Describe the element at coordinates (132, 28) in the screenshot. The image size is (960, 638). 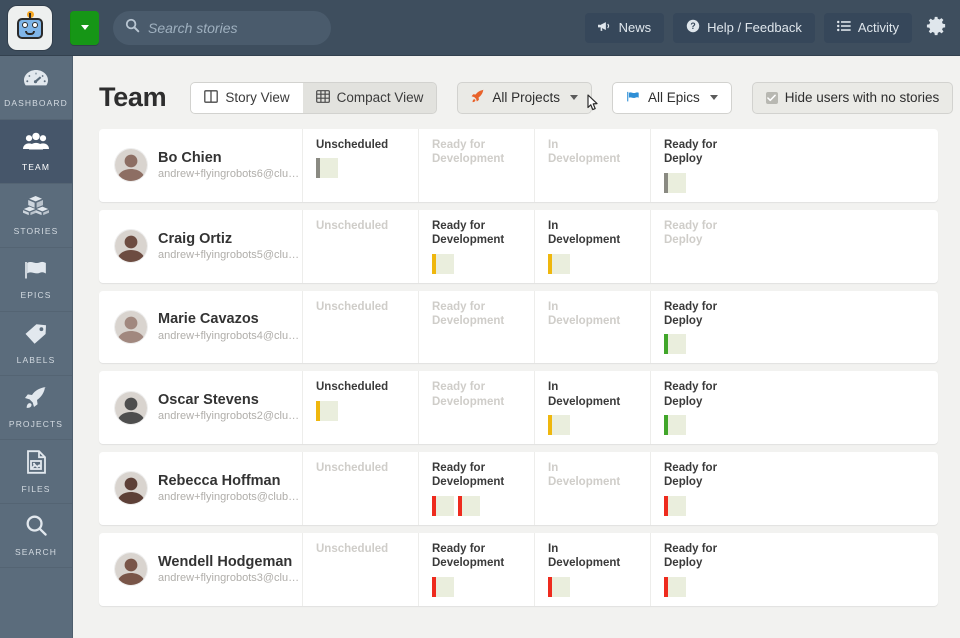
I see `search-icon` at that location.